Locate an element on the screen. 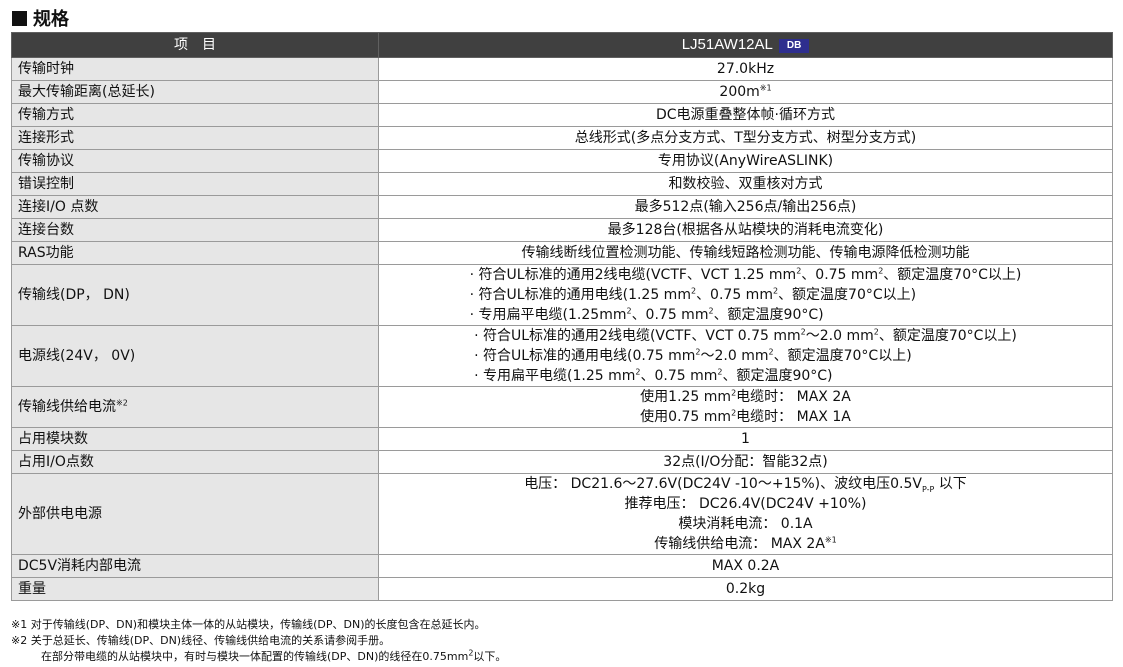 This screenshot has width=1123, height=667. row-label: DC5V消耗内部电流 is located at coordinates (195, 566).